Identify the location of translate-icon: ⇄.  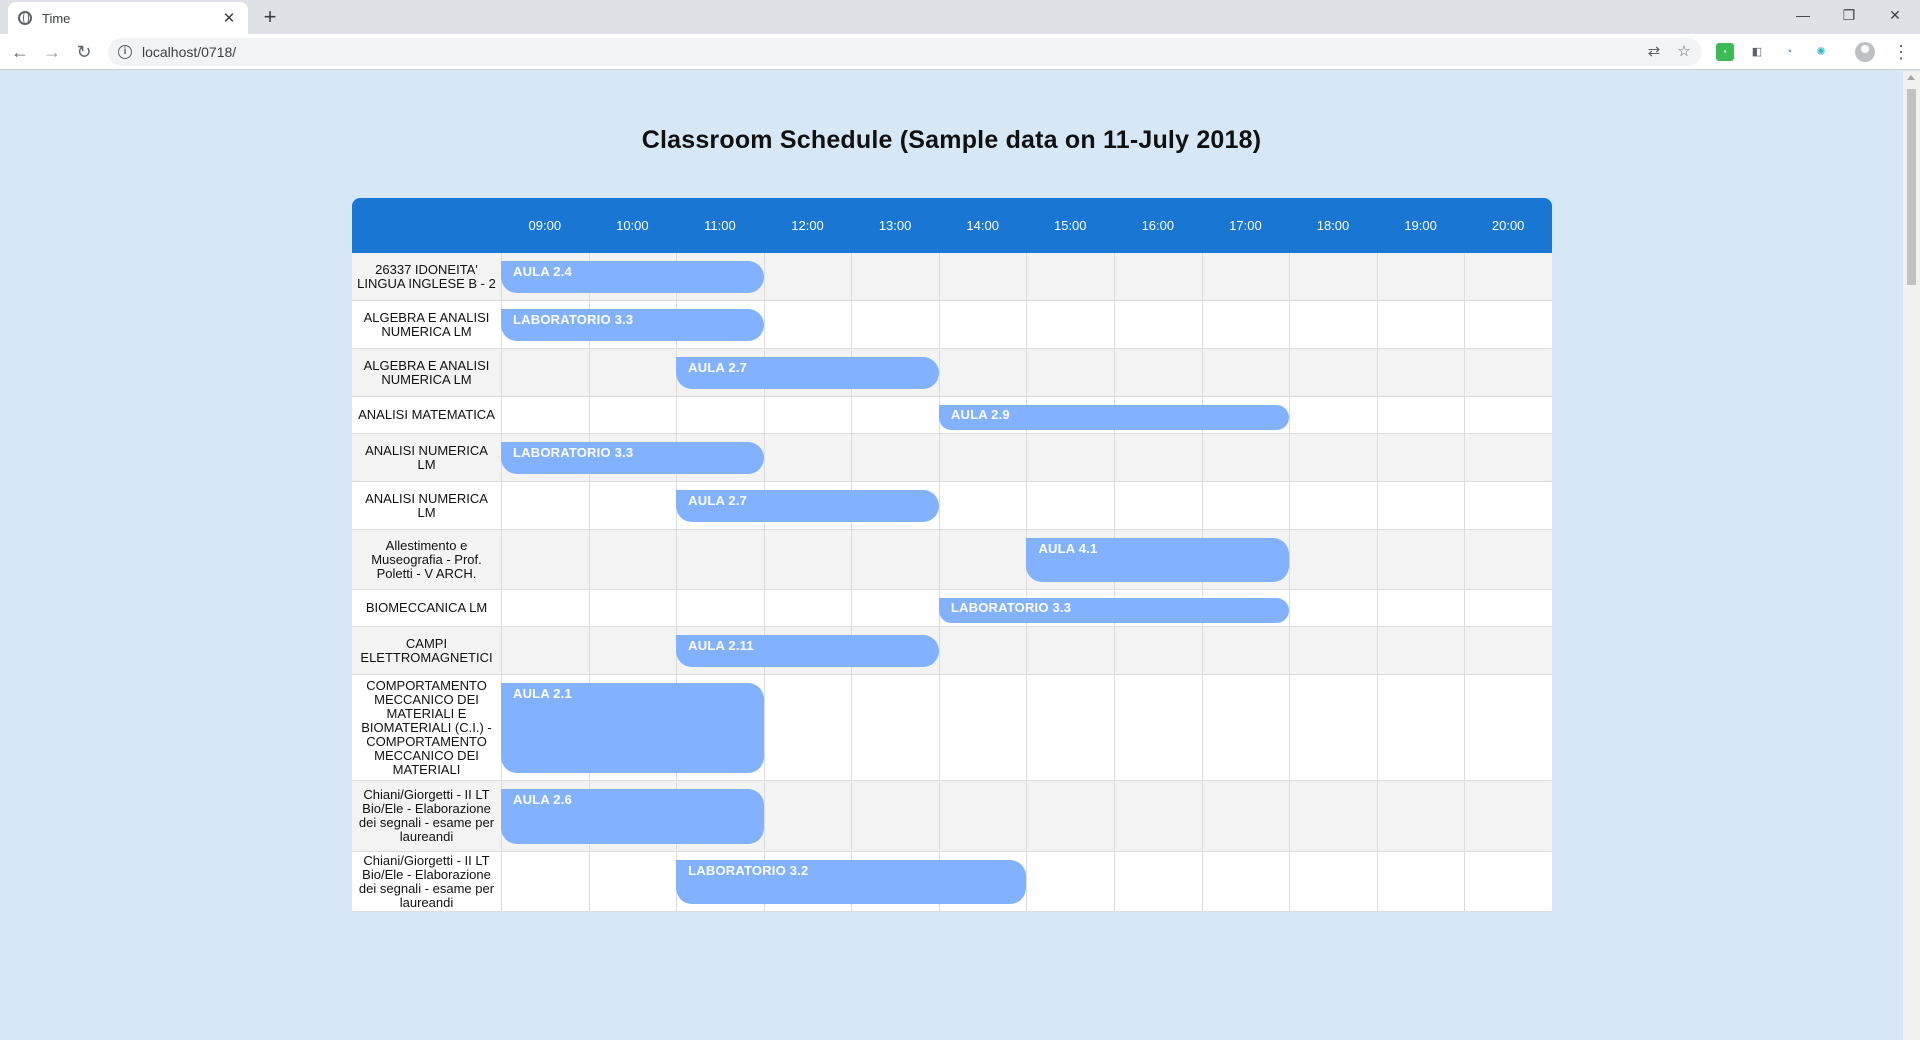
(1654, 52).